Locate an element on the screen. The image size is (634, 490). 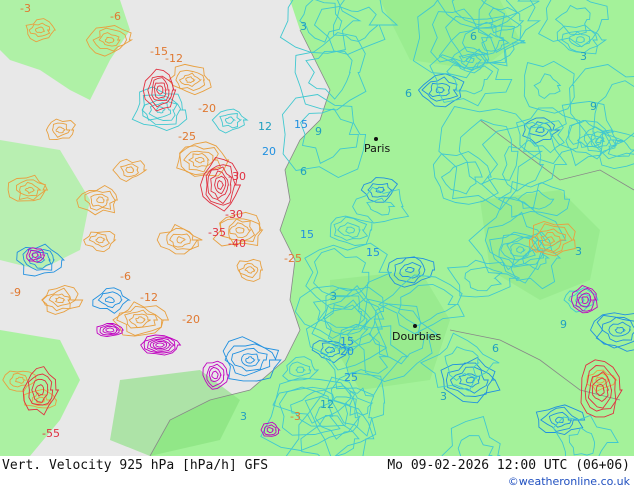
dourbies-marker is located at coordinates (415, 326).